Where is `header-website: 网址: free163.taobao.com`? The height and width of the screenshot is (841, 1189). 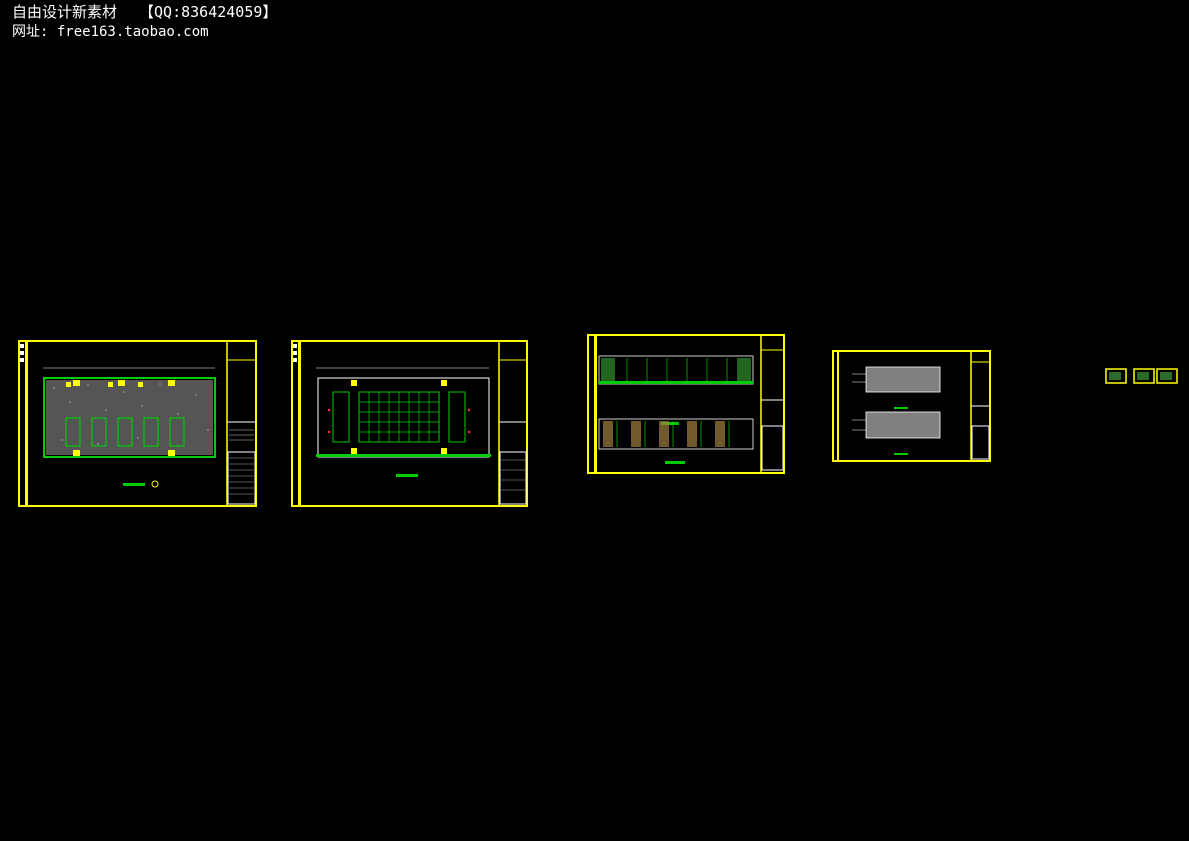
header-website: 网址: free163.taobao.com is located at coordinates (110, 32).